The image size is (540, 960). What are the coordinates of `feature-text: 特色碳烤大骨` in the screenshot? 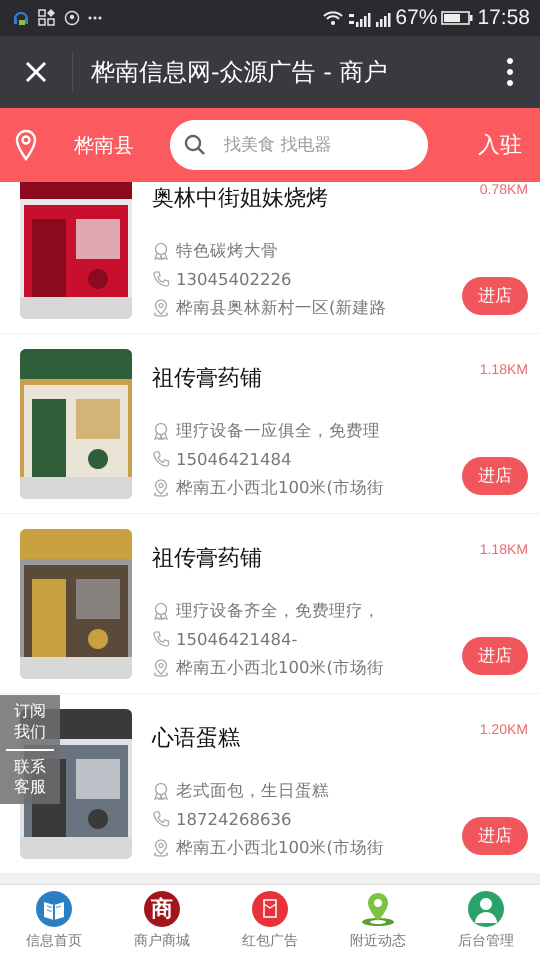 It's located at (227, 251).